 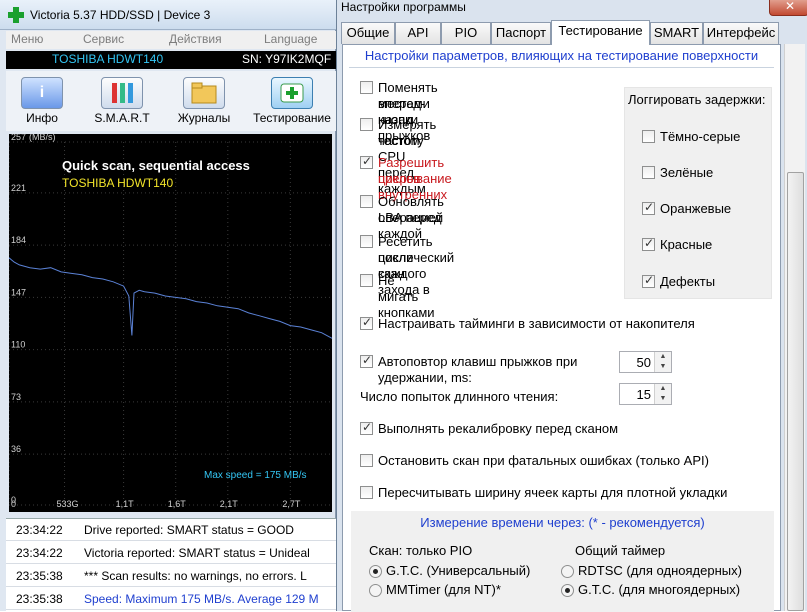 What do you see at coordinates (366, 322) in the screenshot?
I see `timings-checkbox` at bounding box center [366, 322].